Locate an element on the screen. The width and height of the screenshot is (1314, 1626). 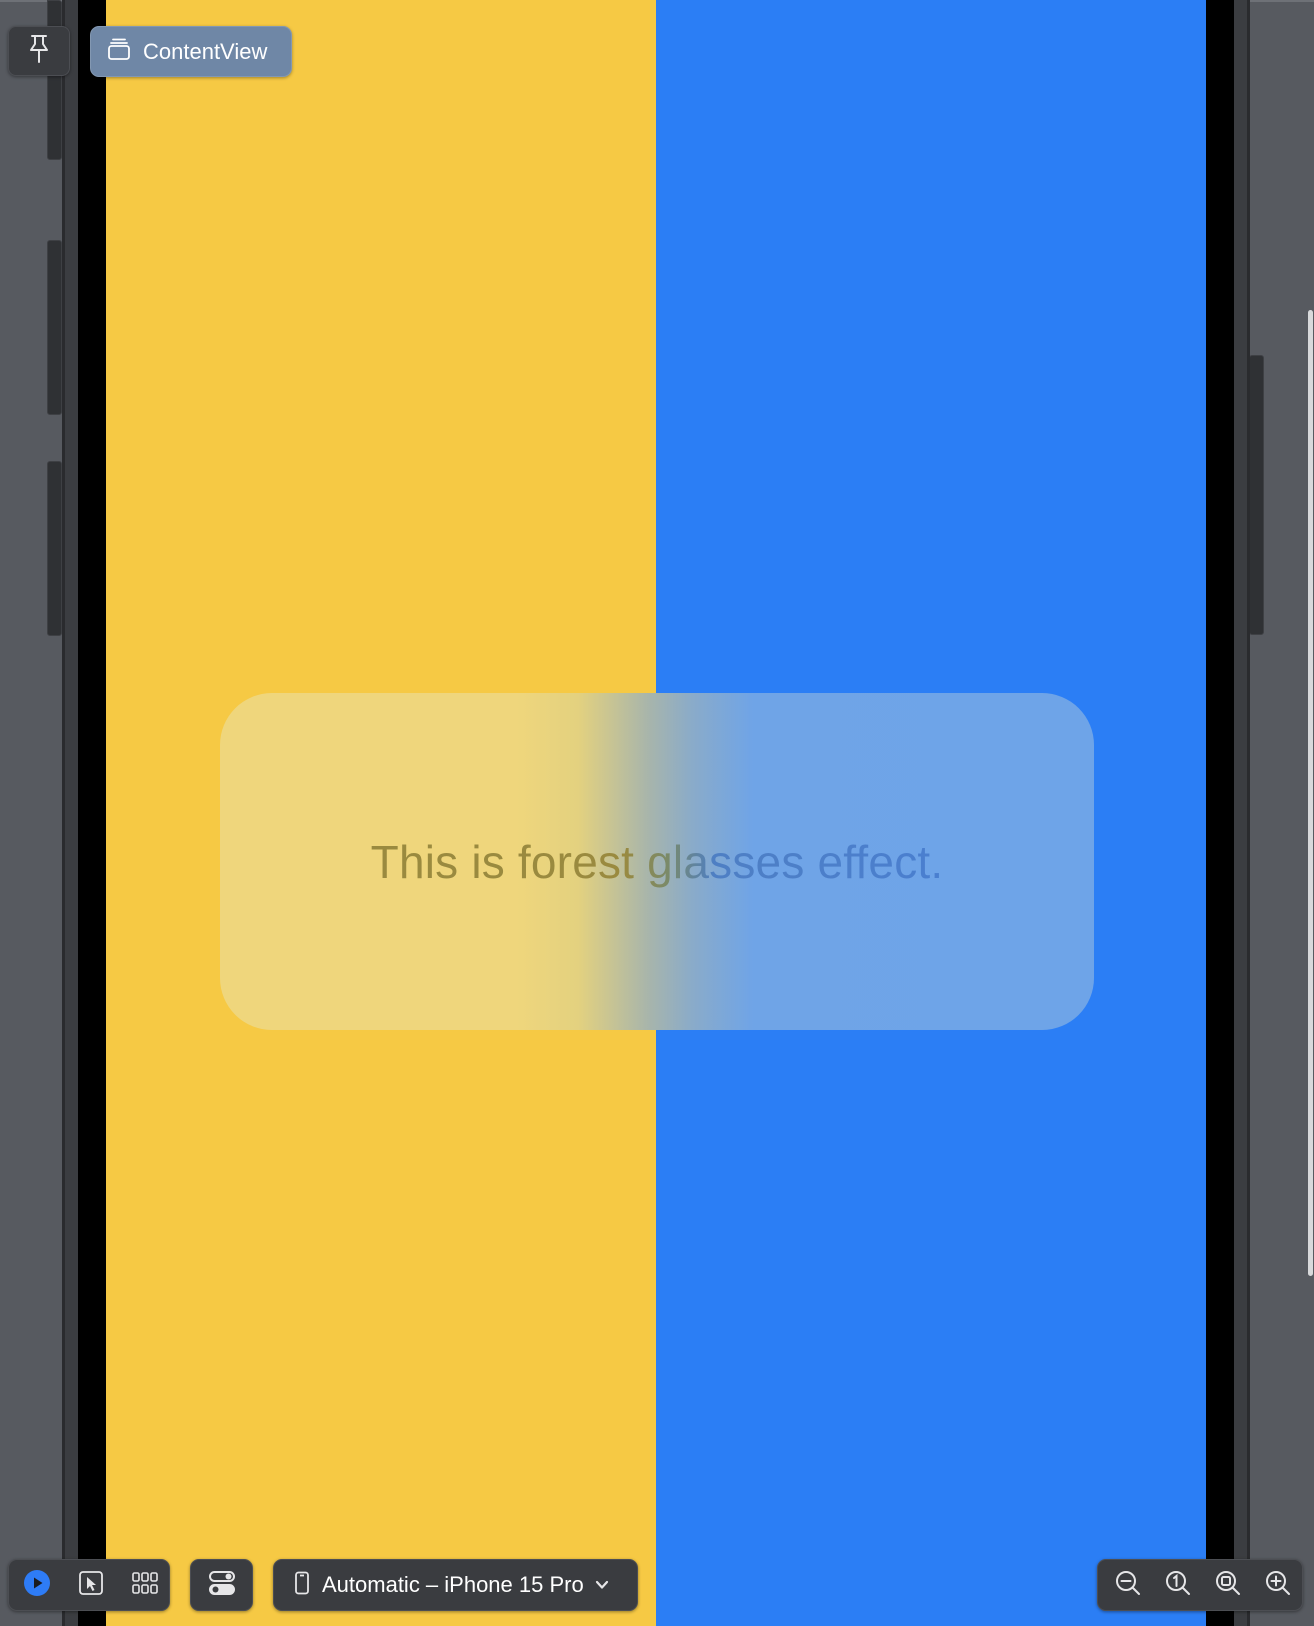
play-icon is located at coordinates (37, 1585).